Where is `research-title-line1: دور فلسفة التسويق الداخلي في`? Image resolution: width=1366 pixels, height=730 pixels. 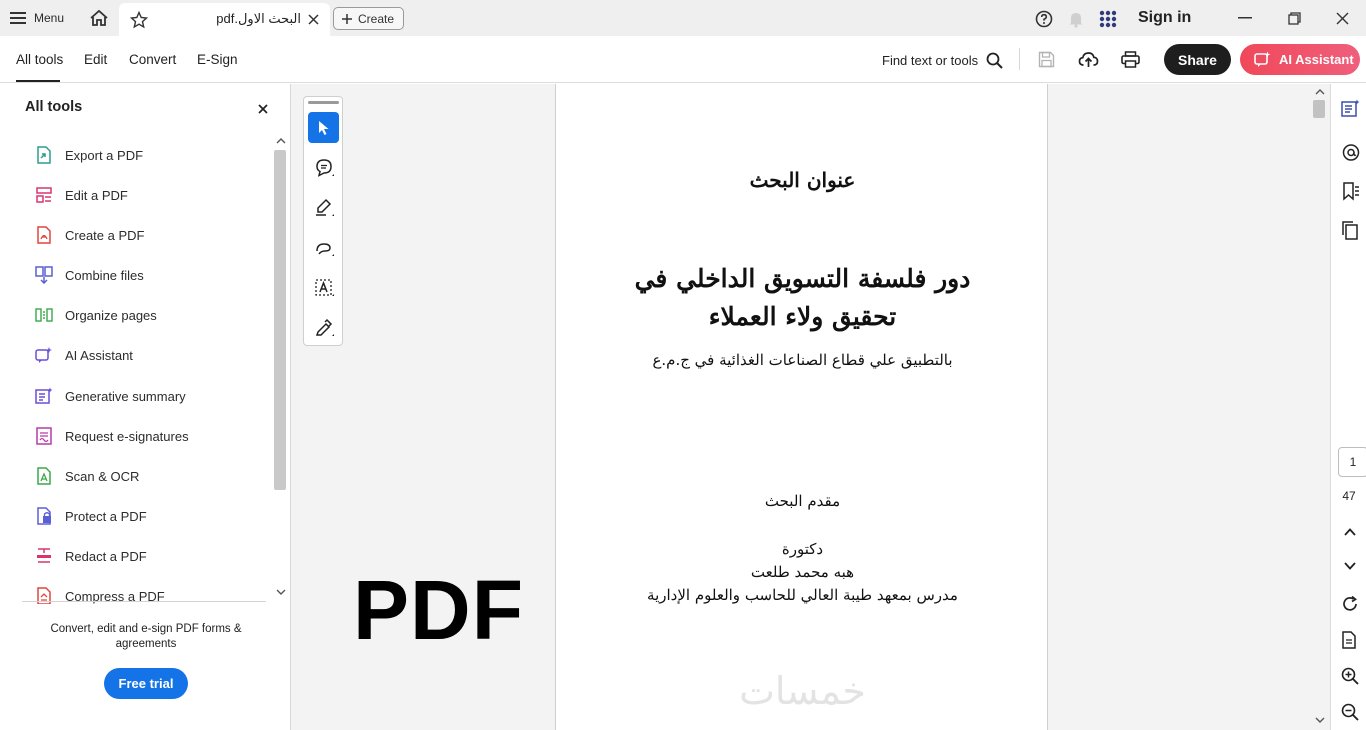 research-title-line1: دور فلسفة التسويق الداخلي في is located at coordinates (802, 278).